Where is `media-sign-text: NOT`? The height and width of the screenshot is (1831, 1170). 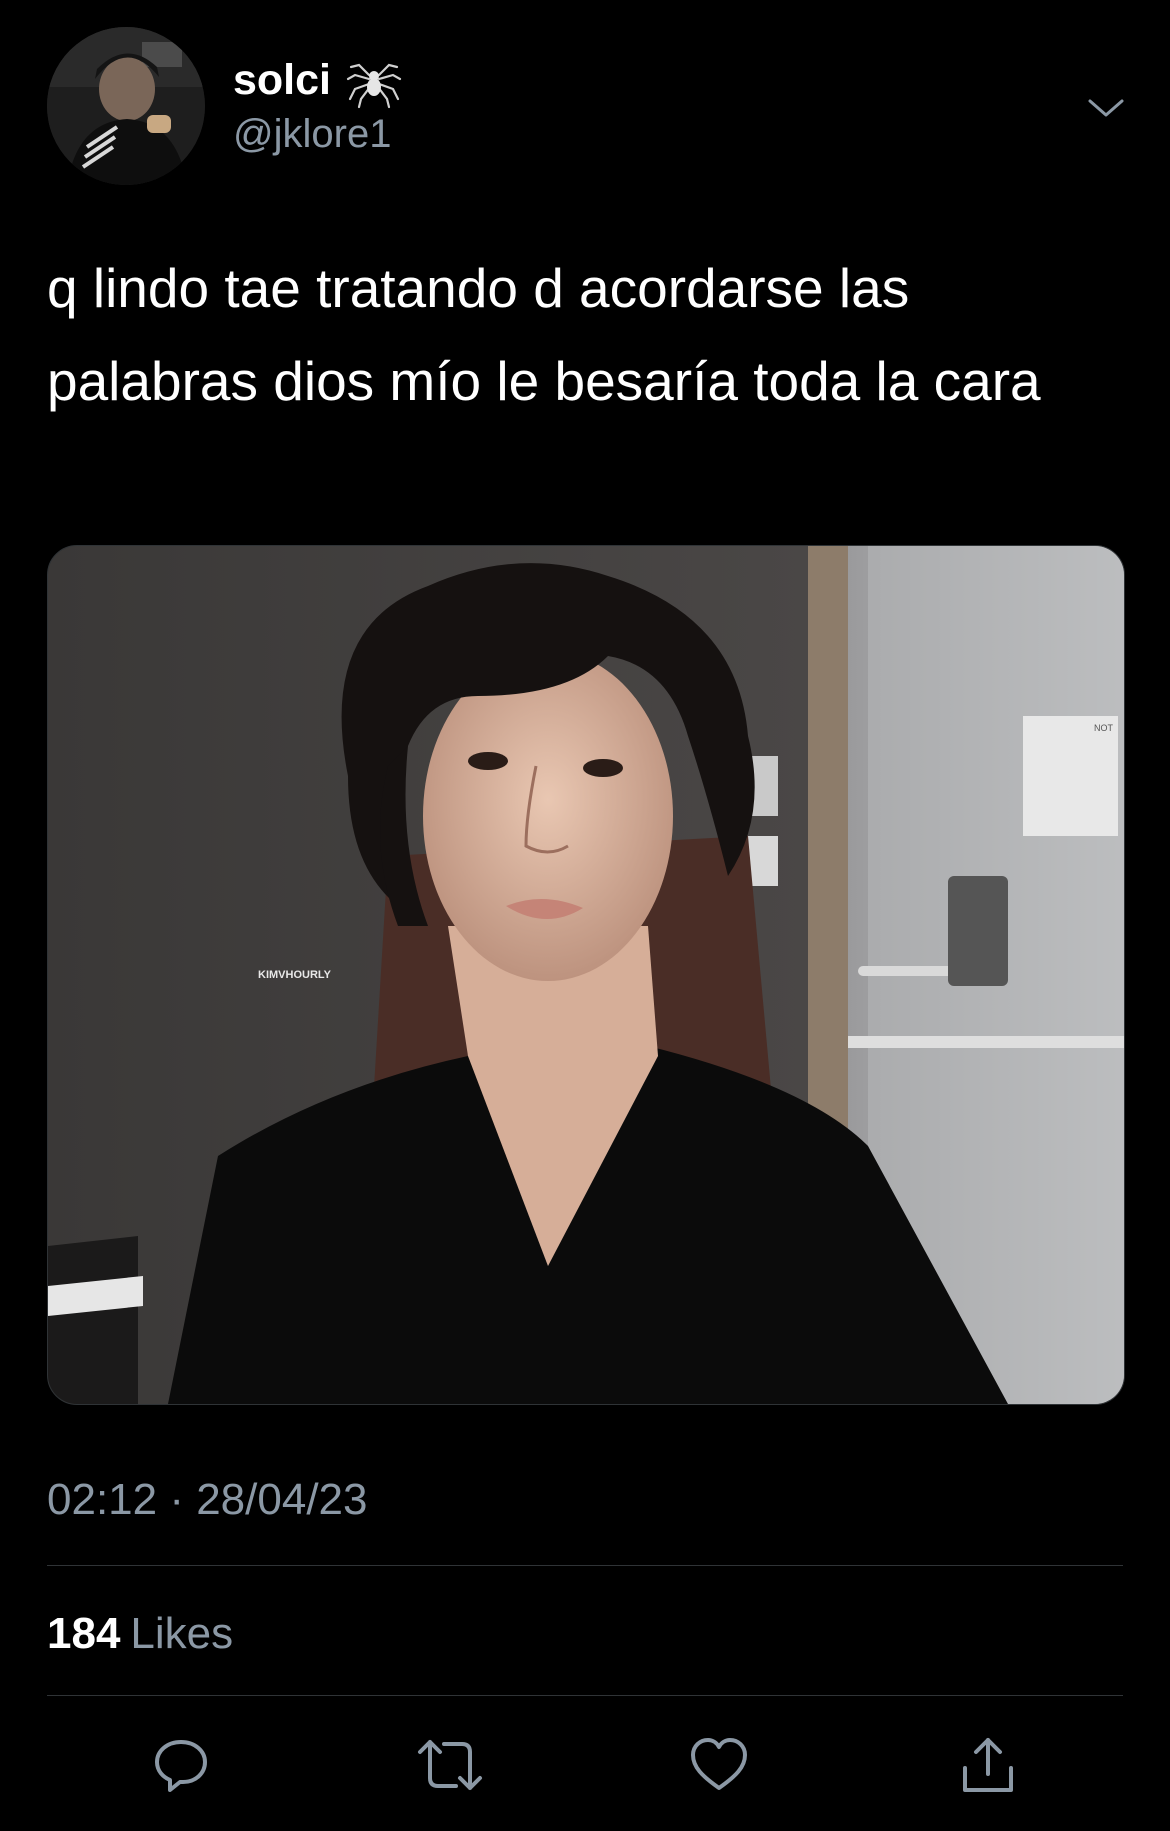 media-sign-text: NOT is located at coordinates (1104, 728).